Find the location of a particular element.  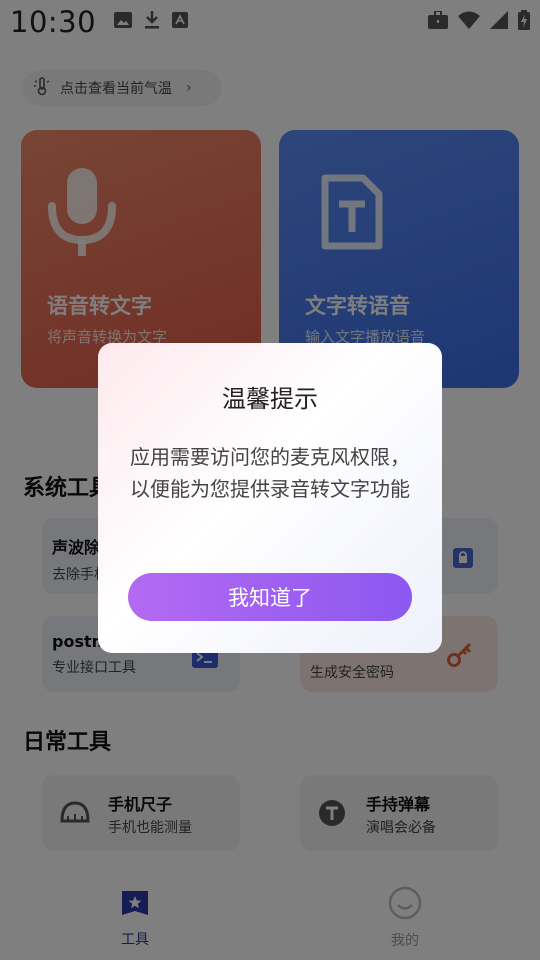

dialog-message: 应用需要访问您的麦克风权限，以便能为您提供录音转文字功能 is located at coordinates (270, 473).